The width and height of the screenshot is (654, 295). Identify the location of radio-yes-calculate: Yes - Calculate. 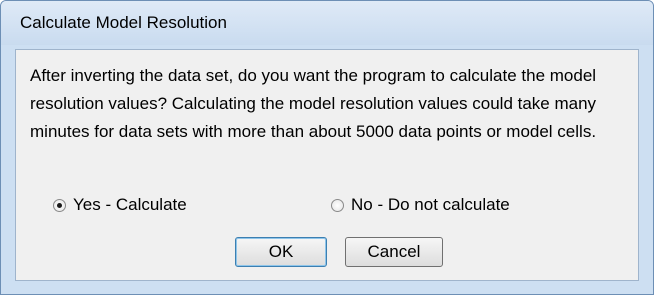
(120, 205).